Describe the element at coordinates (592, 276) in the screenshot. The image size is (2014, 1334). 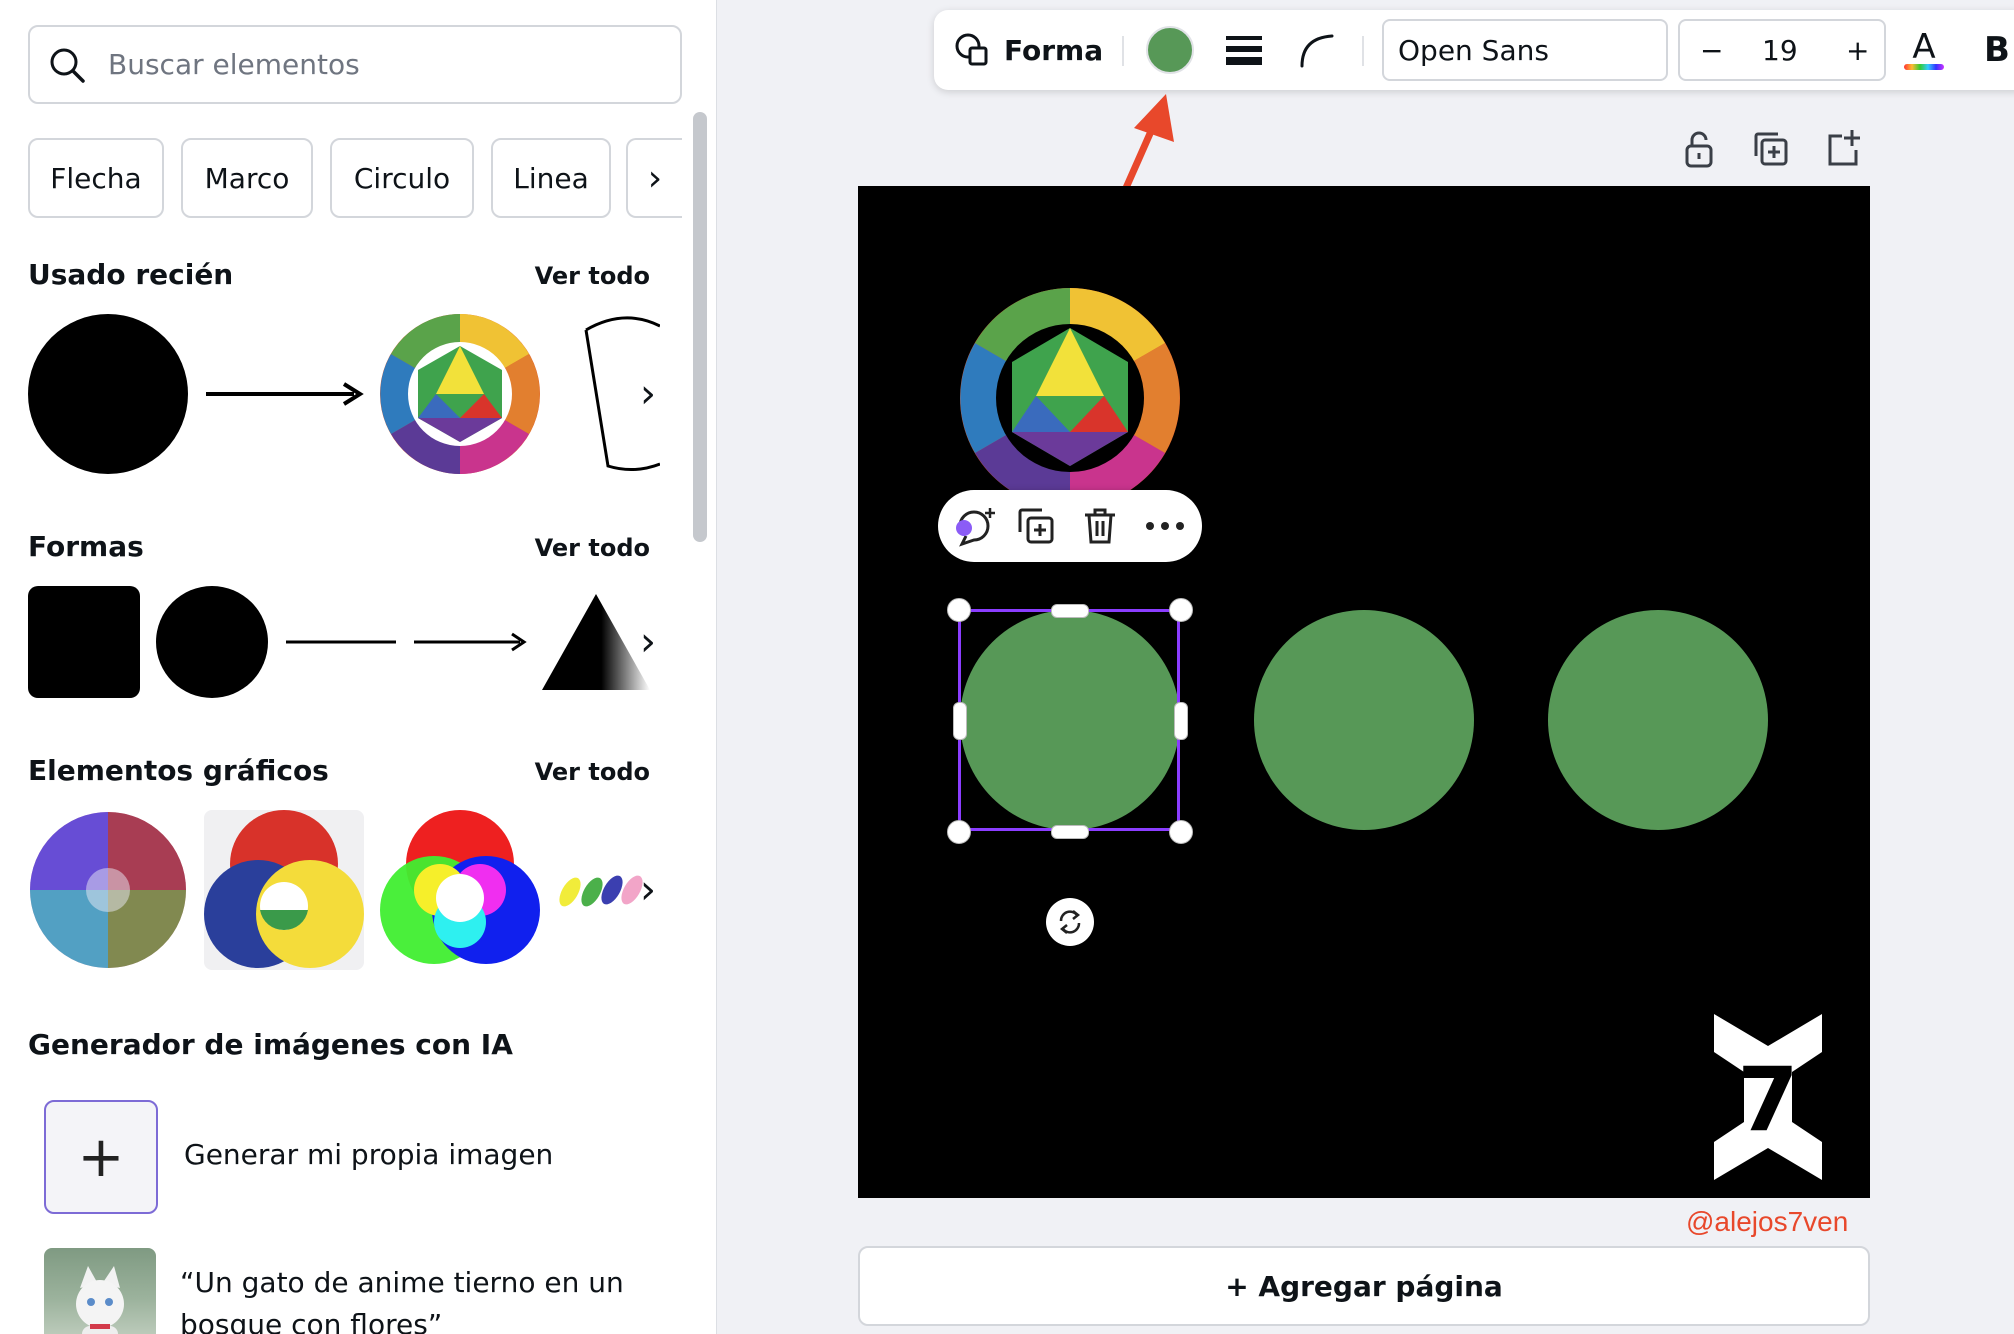
I see `see-all-recent: Ver todo` at that location.